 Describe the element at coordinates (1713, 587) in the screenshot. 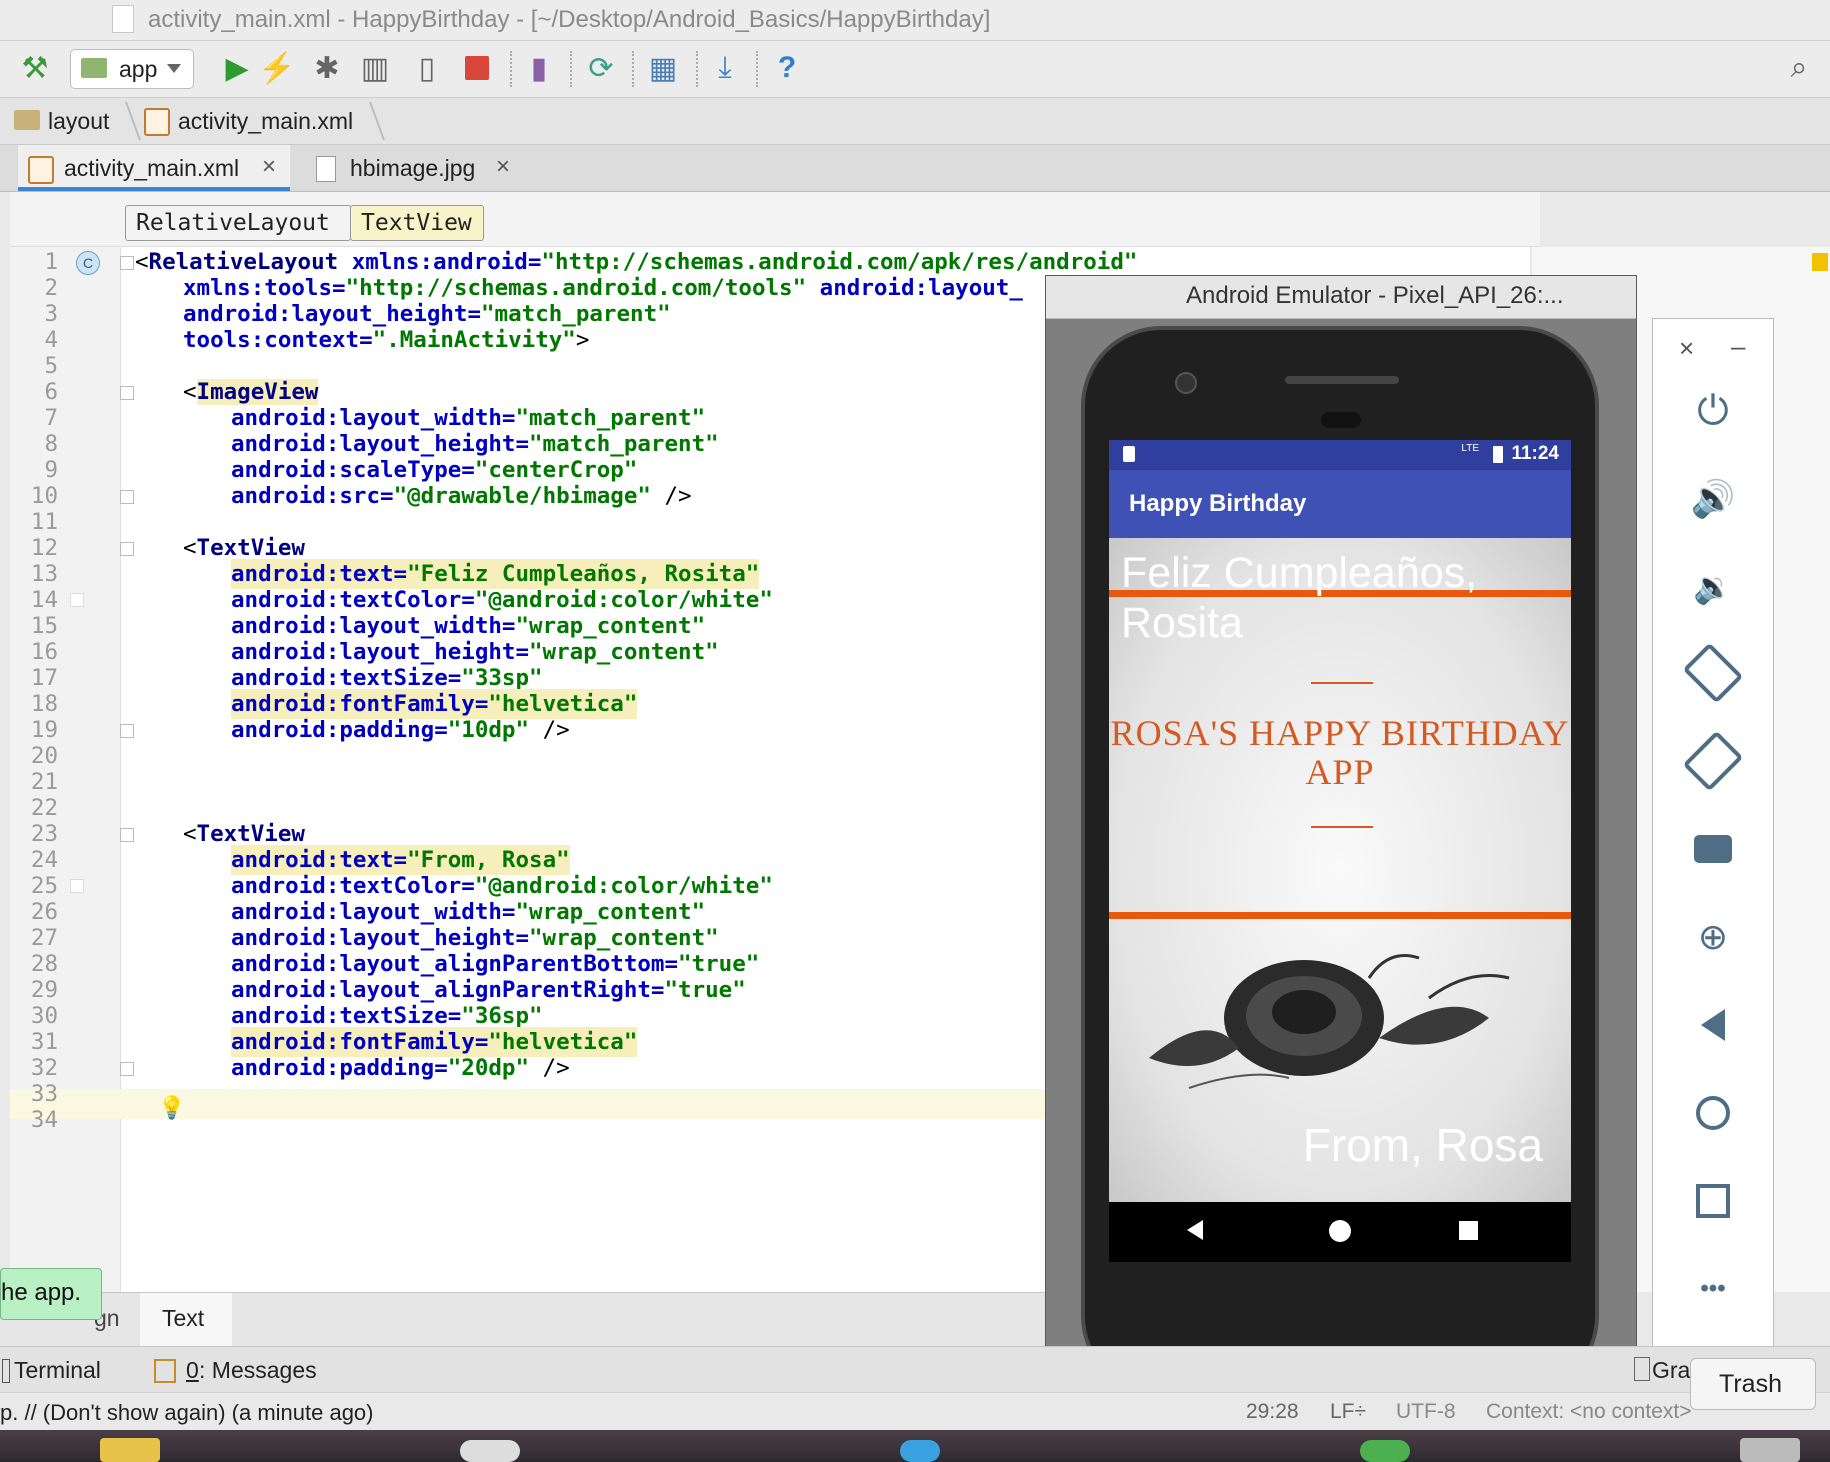

I see `volume-down-icon: 🔉` at that location.